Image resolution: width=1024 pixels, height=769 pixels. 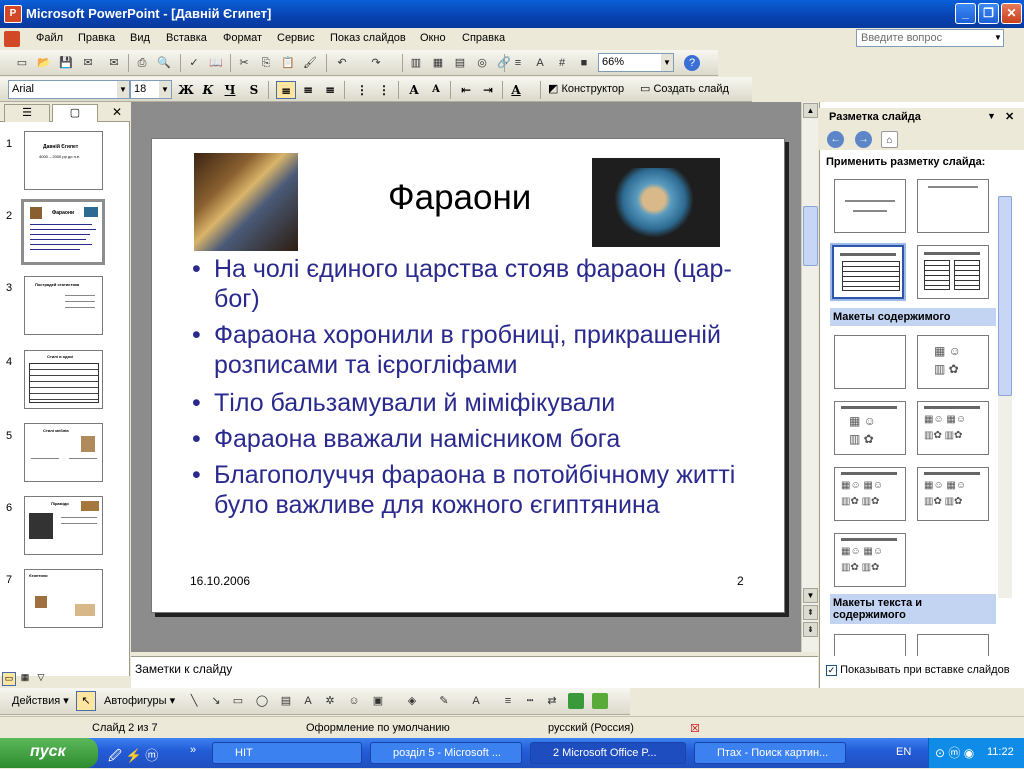 What do you see at coordinates (562, 63) in the screenshot?
I see `grid-icon: #` at bounding box center [562, 63].